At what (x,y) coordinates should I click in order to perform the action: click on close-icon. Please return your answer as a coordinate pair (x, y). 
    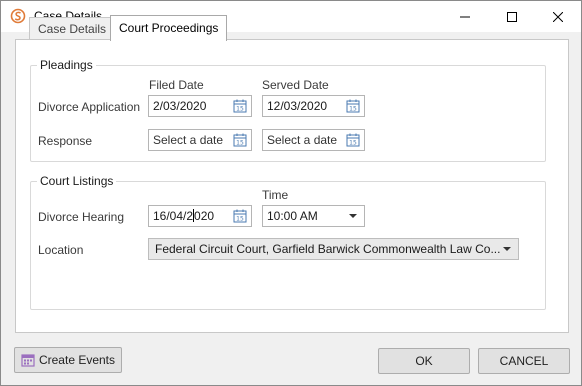
    Looking at the image, I should click on (558, 16).